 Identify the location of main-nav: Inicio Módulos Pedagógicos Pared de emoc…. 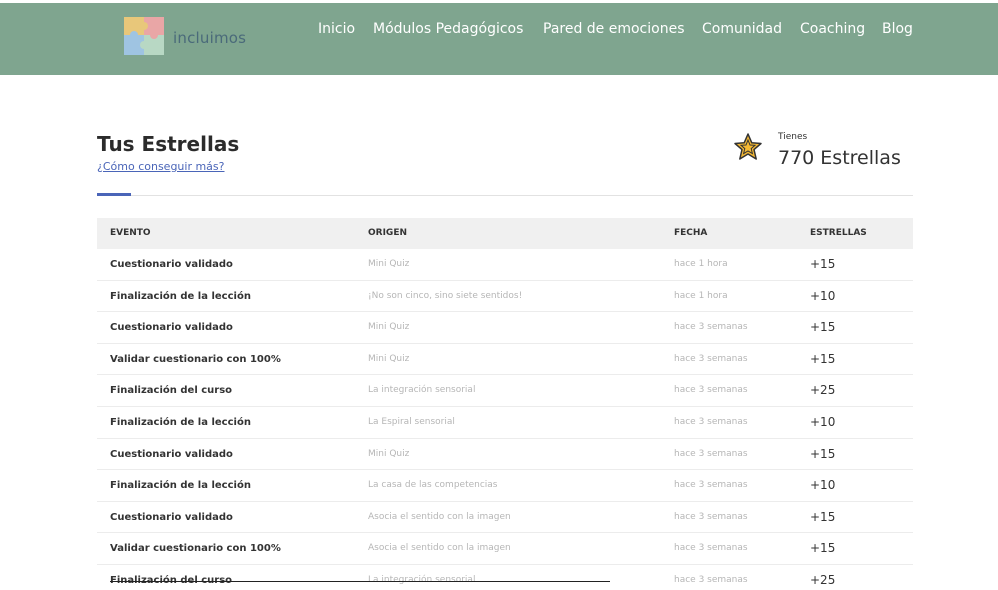
(499, 33).